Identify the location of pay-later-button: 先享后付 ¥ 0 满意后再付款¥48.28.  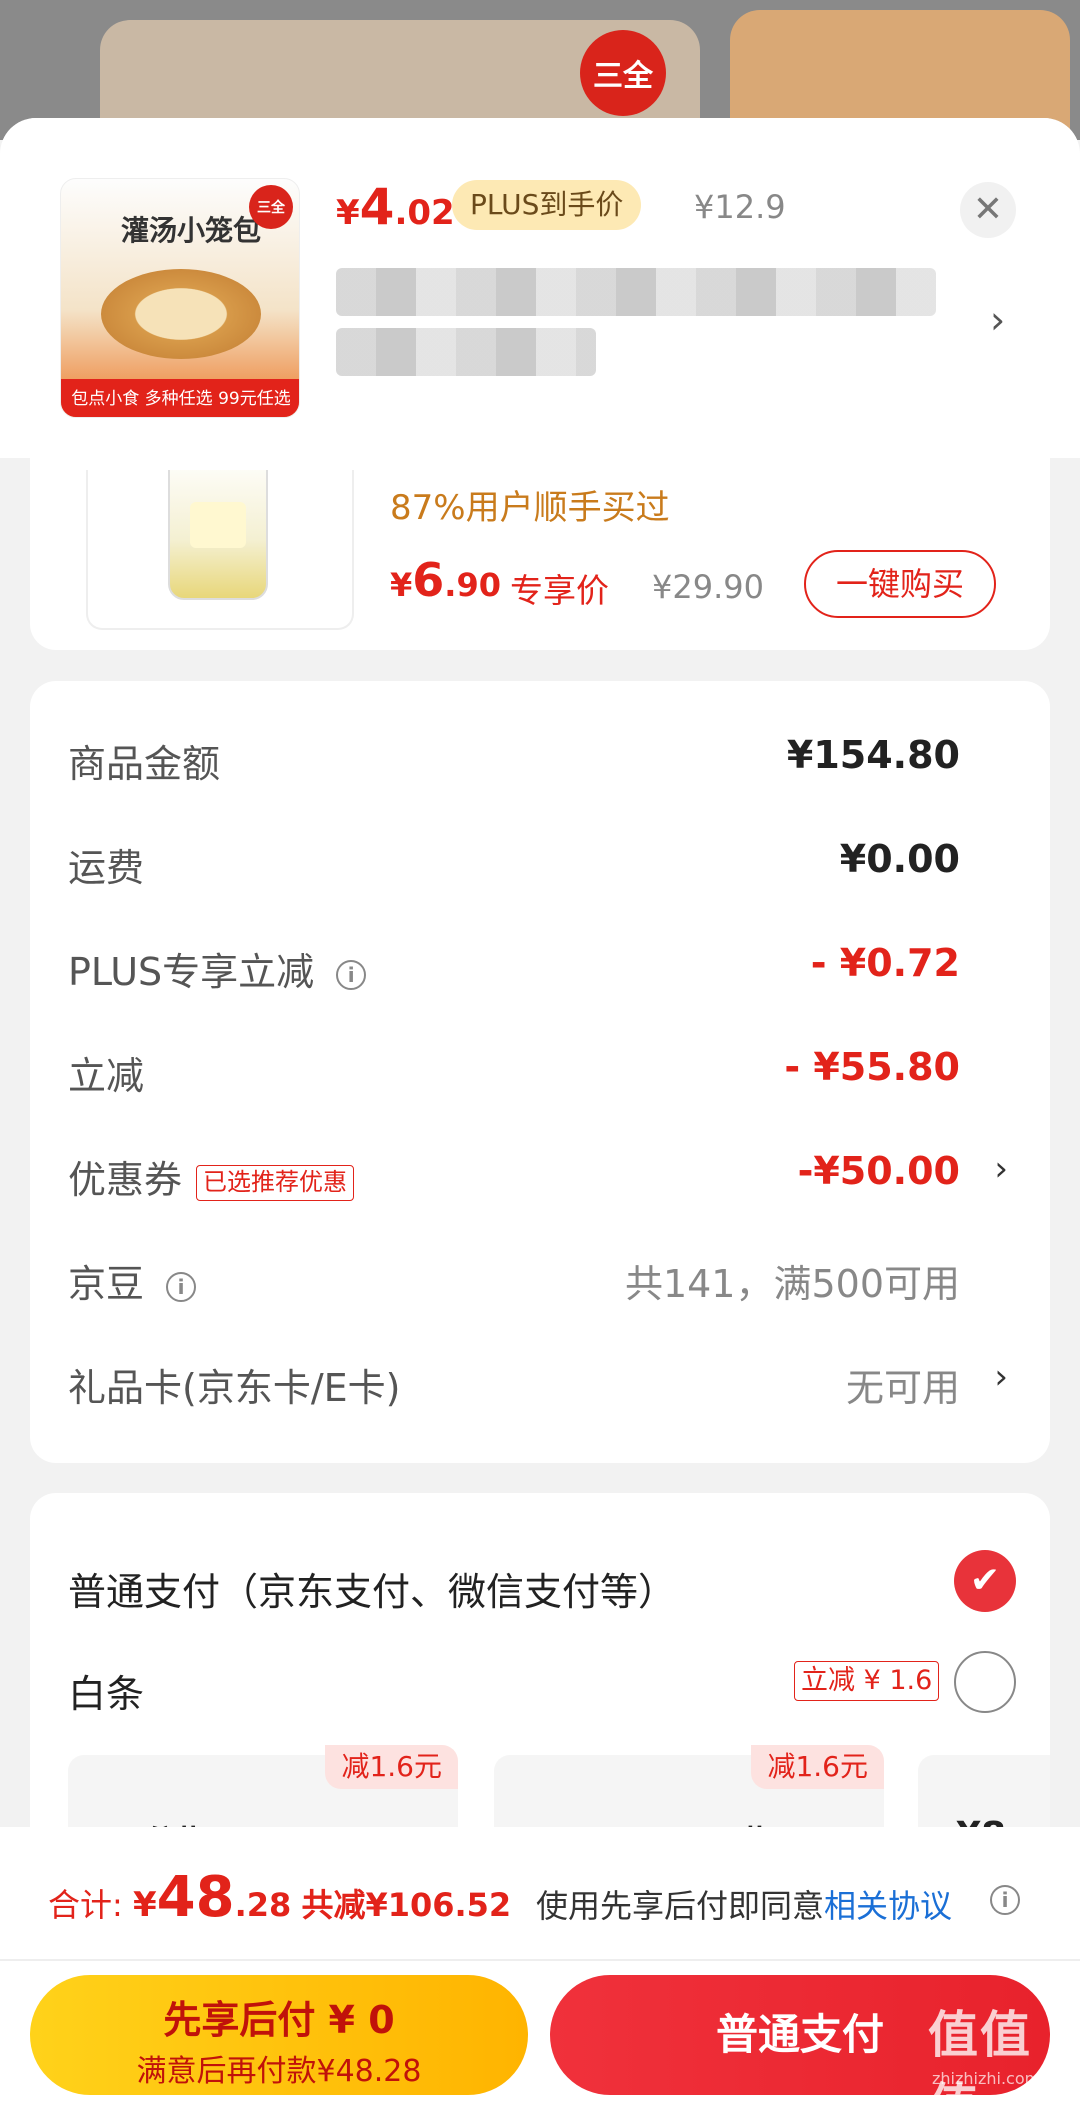
(279, 2035).